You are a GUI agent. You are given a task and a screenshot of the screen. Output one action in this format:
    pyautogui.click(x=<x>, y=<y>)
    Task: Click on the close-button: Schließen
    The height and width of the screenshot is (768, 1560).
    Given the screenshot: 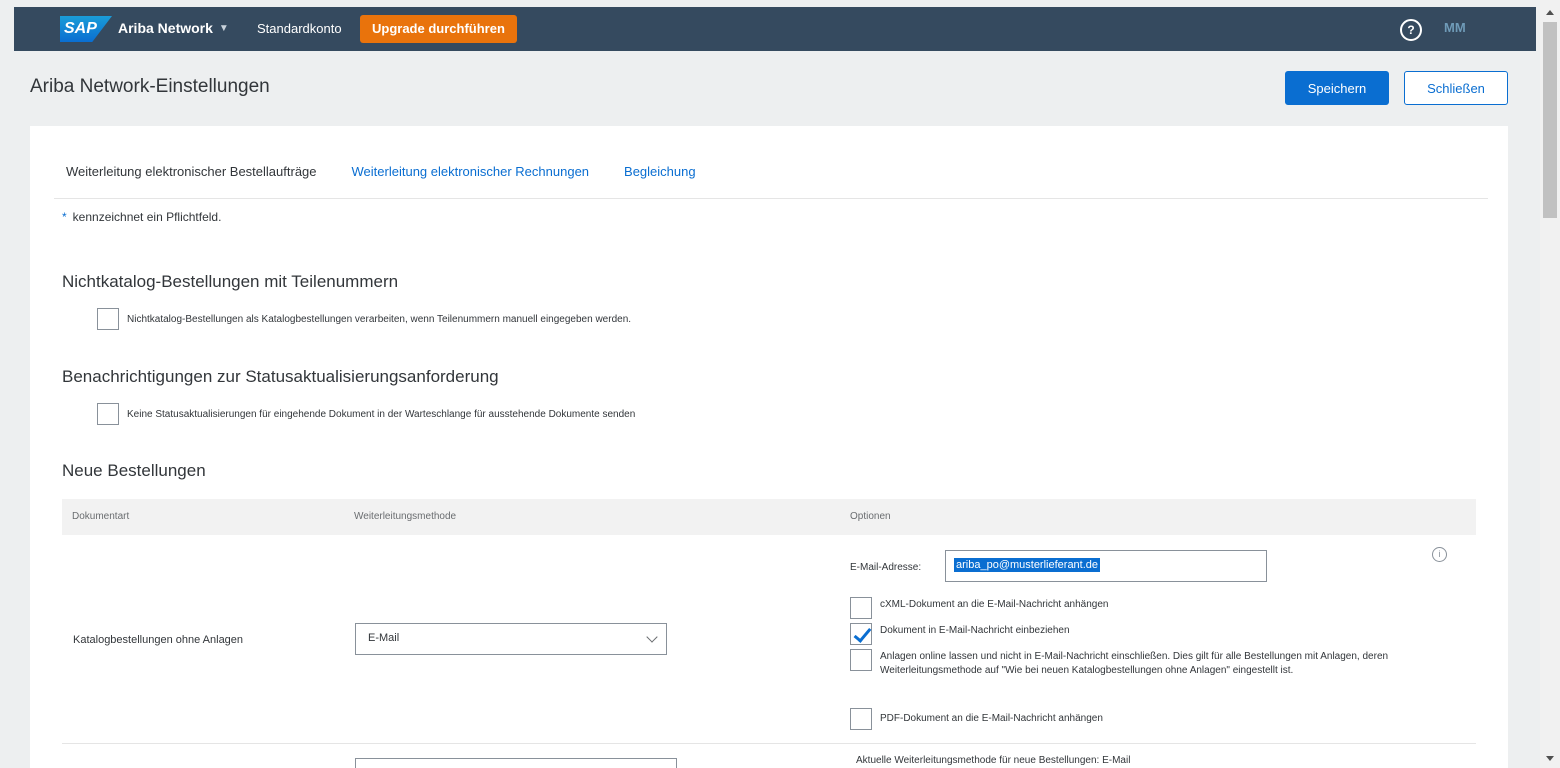 What is the action you would take?
    pyautogui.click(x=1456, y=88)
    